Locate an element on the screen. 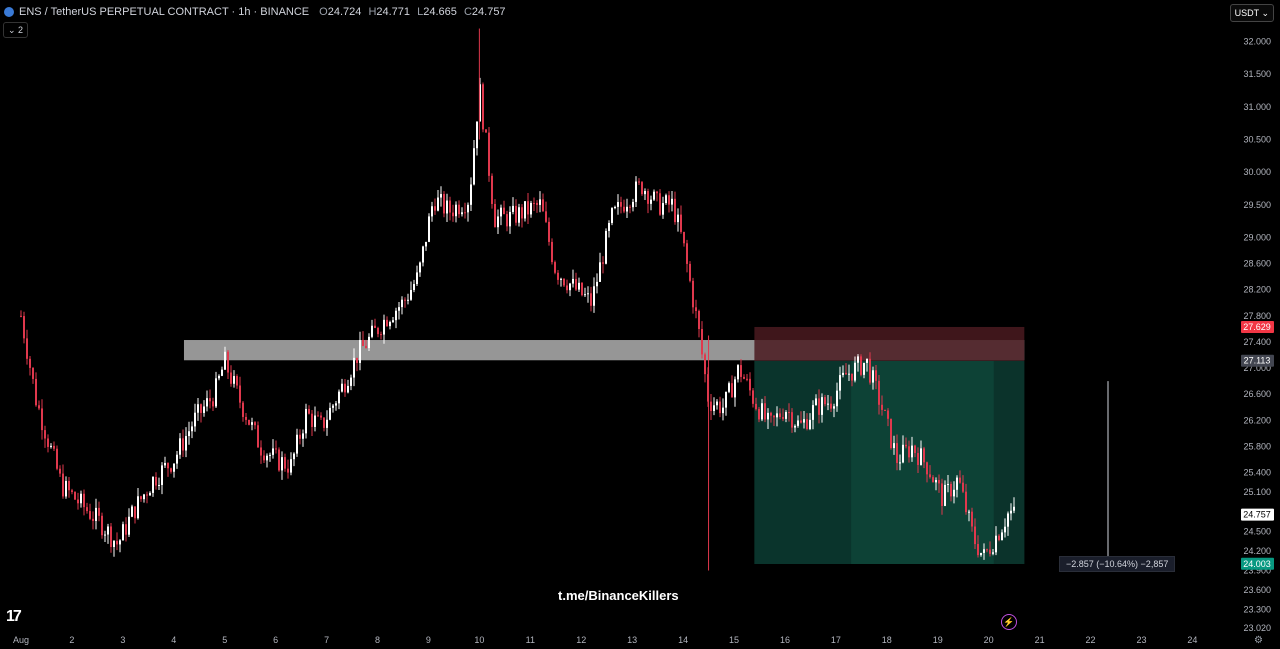 This screenshot has width=1280, height=649. open-label: O is located at coordinates (323, 12).